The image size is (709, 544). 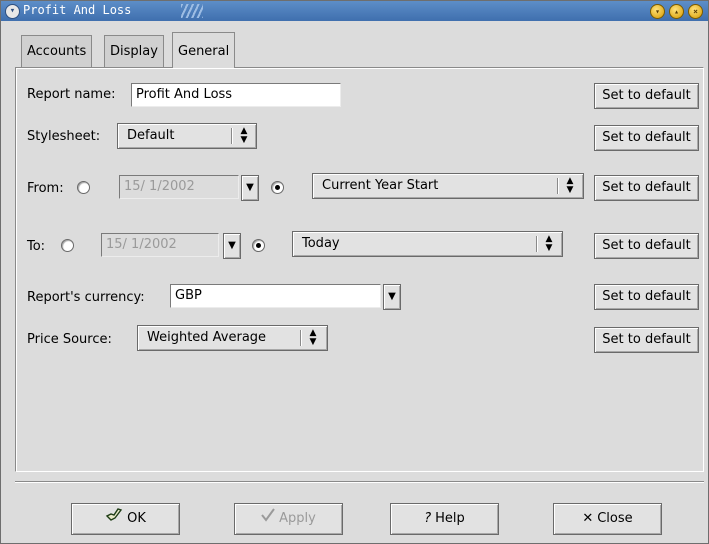 What do you see at coordinates (86, 297) in the screenshot?
I see `currency-label: Report's currency:` at bounding box center [86, 297].